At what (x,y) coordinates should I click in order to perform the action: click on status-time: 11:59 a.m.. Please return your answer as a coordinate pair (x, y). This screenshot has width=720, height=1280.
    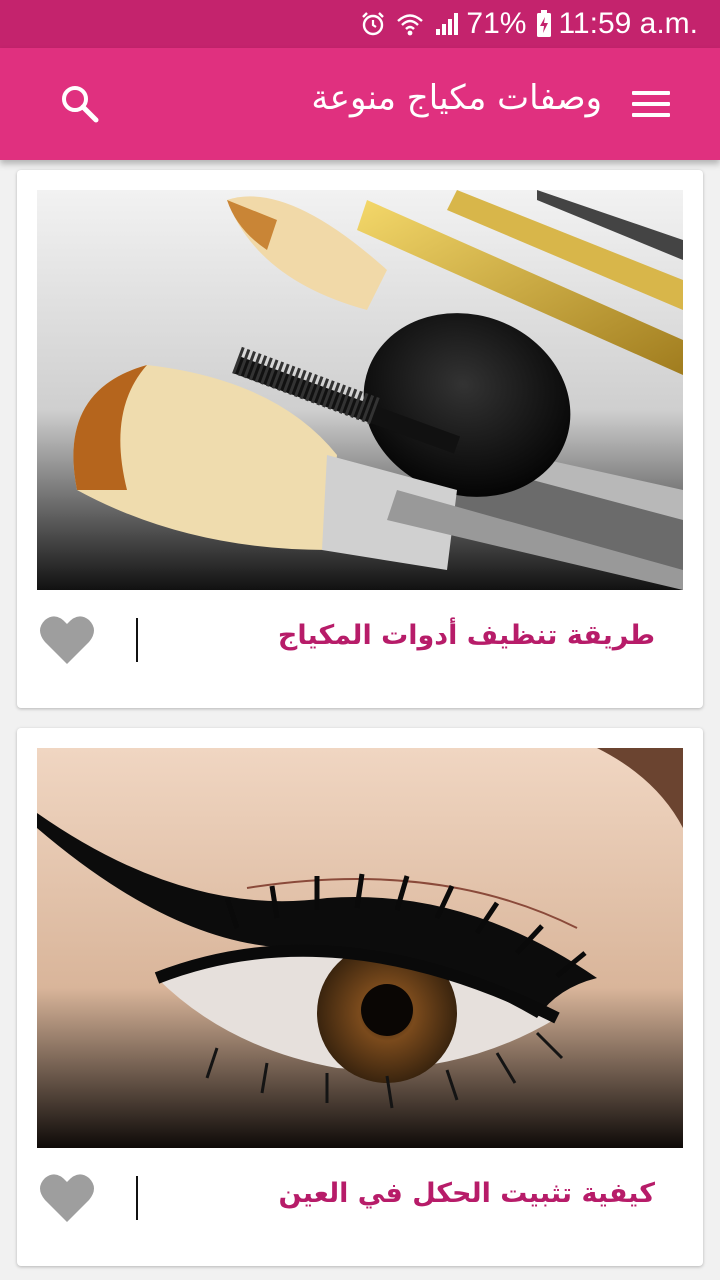
    Looking at the image, I should click on (628, 23).